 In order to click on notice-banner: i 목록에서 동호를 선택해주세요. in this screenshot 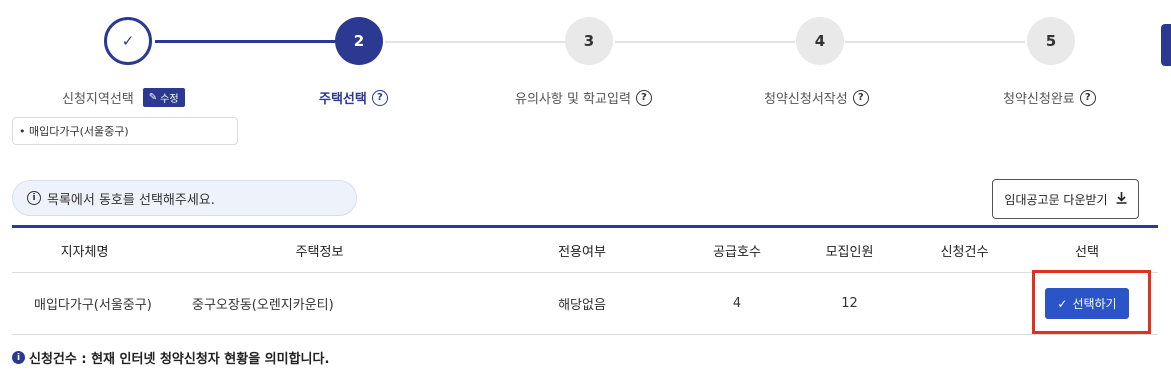, I will do `click(184, 198)`.